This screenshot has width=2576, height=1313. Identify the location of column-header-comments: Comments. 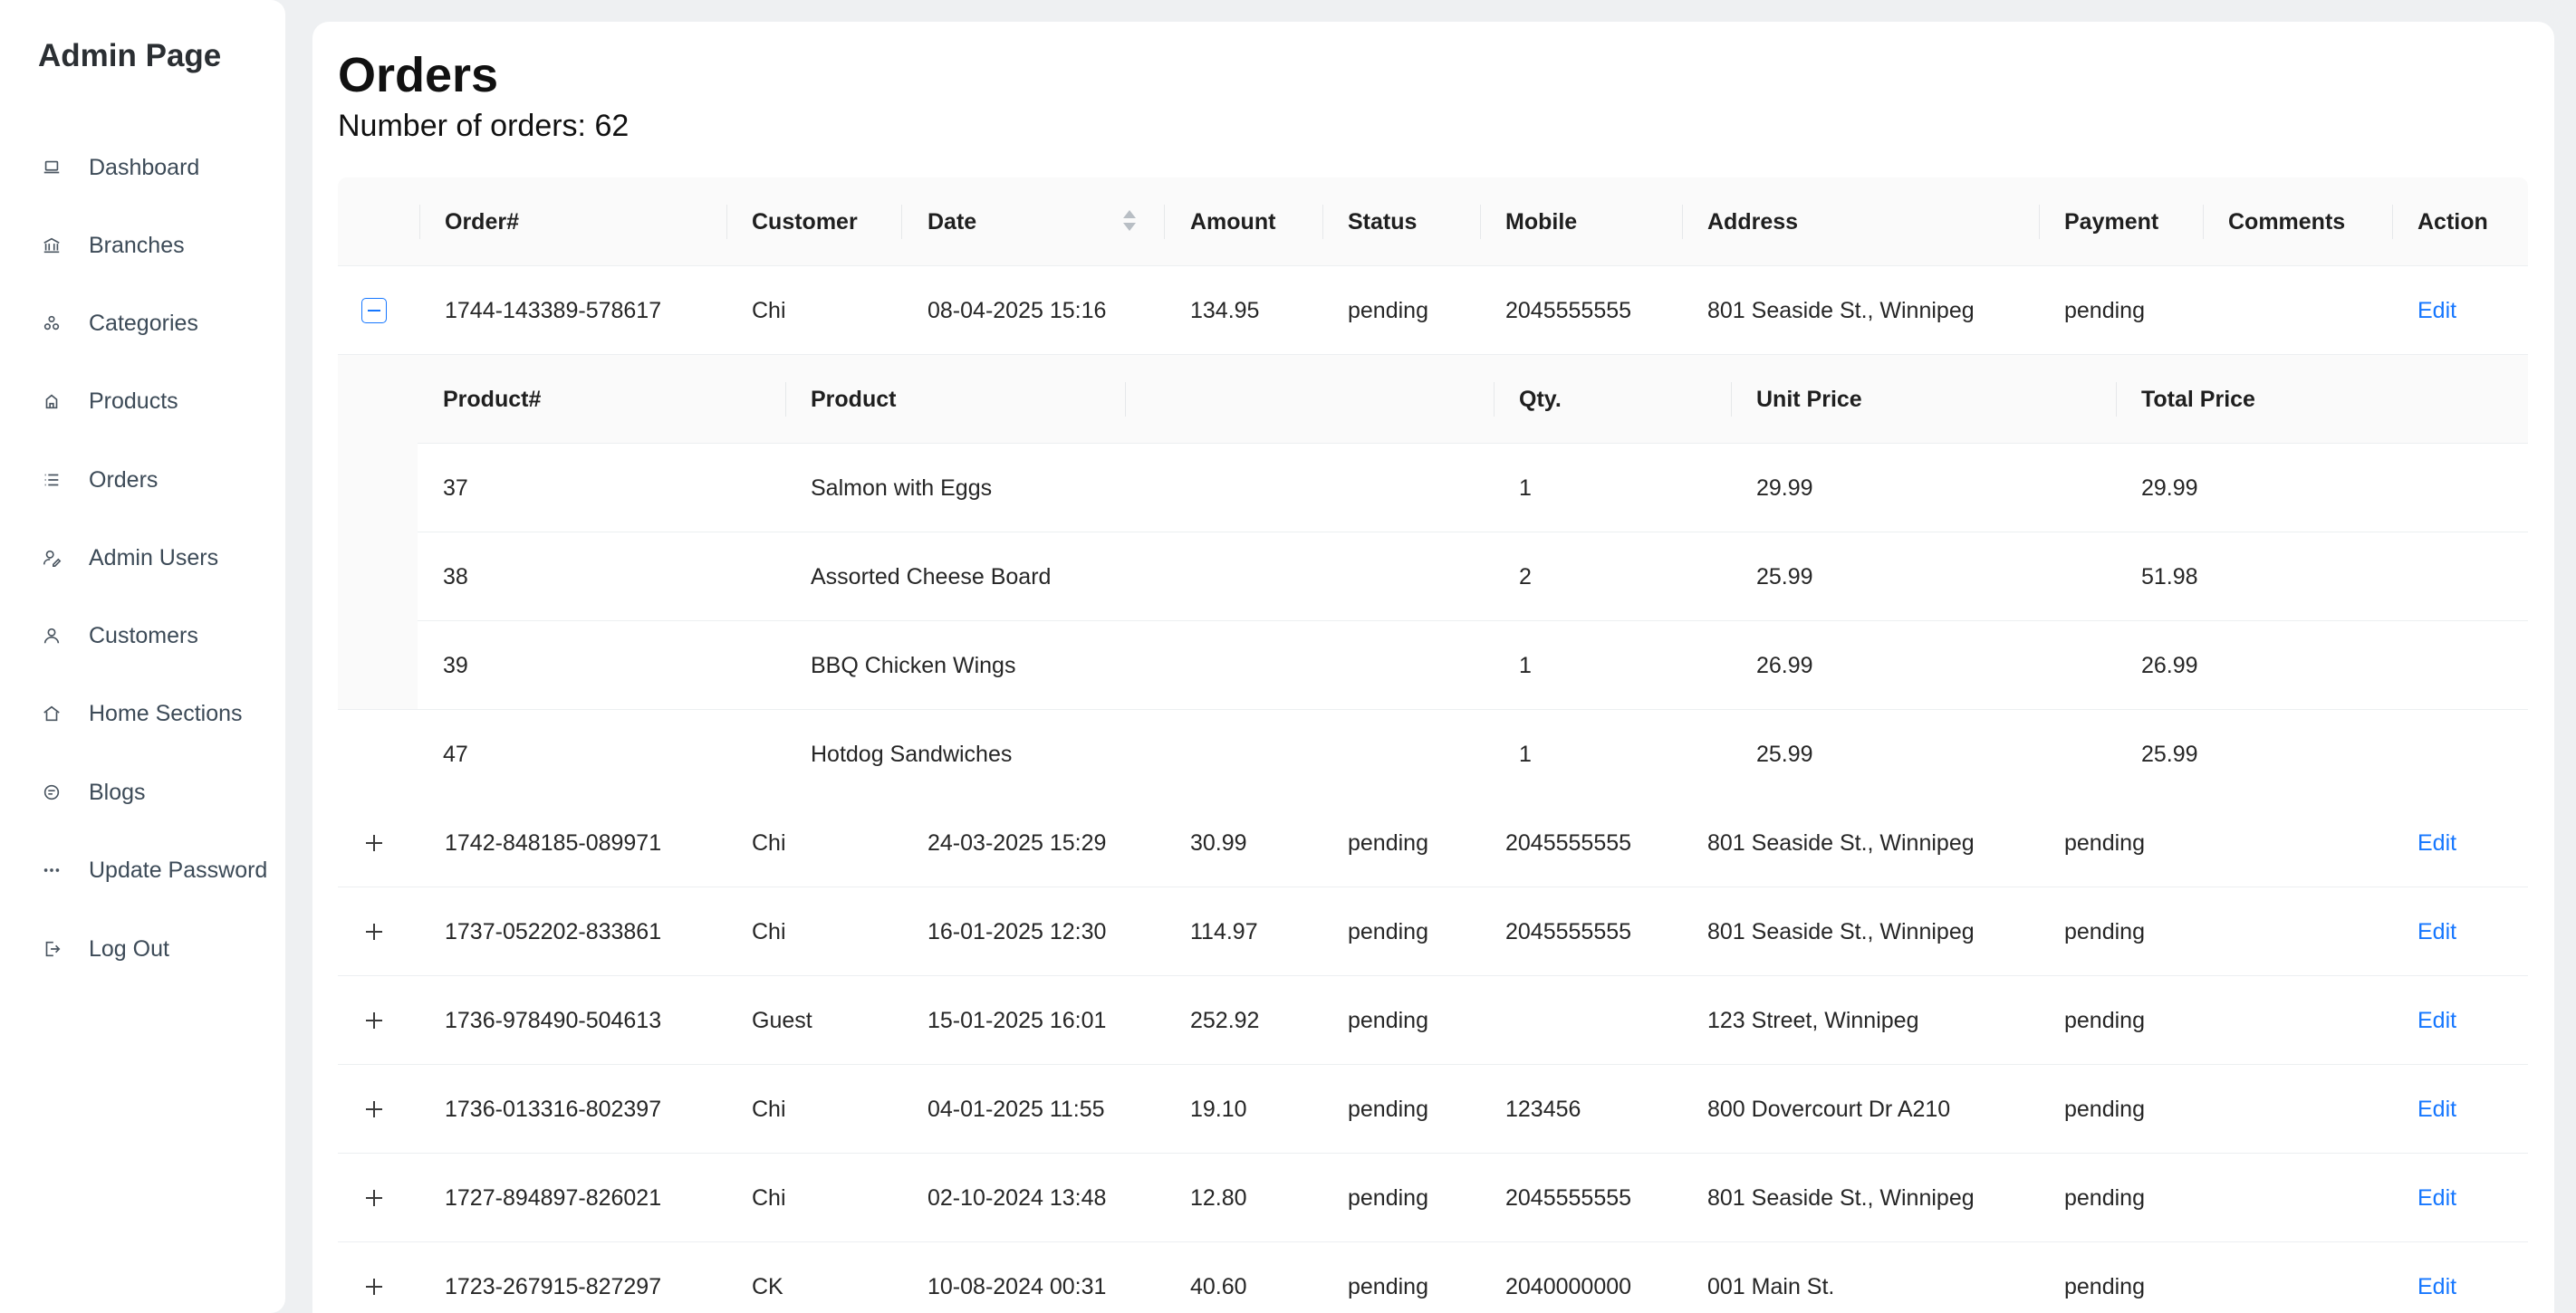
(2287, 222).